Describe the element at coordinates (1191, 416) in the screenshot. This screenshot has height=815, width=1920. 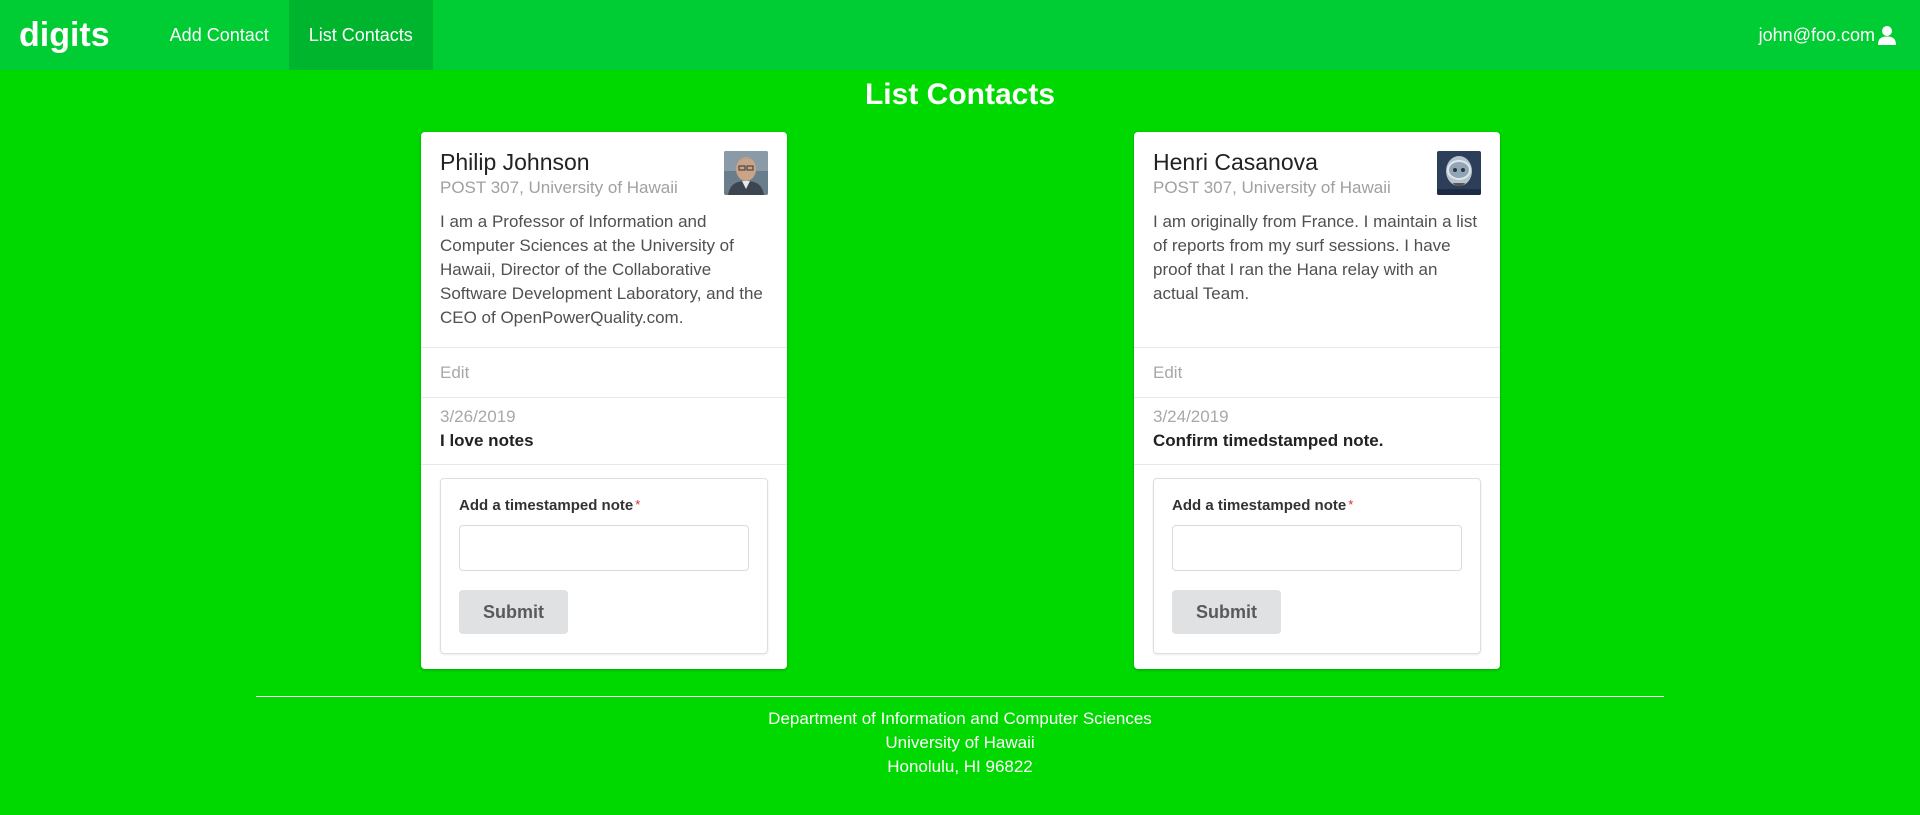
I see `note-date: 3/24/2019` at that location.